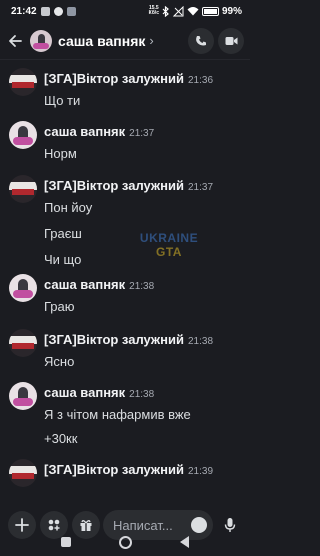 This screenshot has width=320, height=556. I want to click on chevron-right-icon: ›, so click(151, 40).